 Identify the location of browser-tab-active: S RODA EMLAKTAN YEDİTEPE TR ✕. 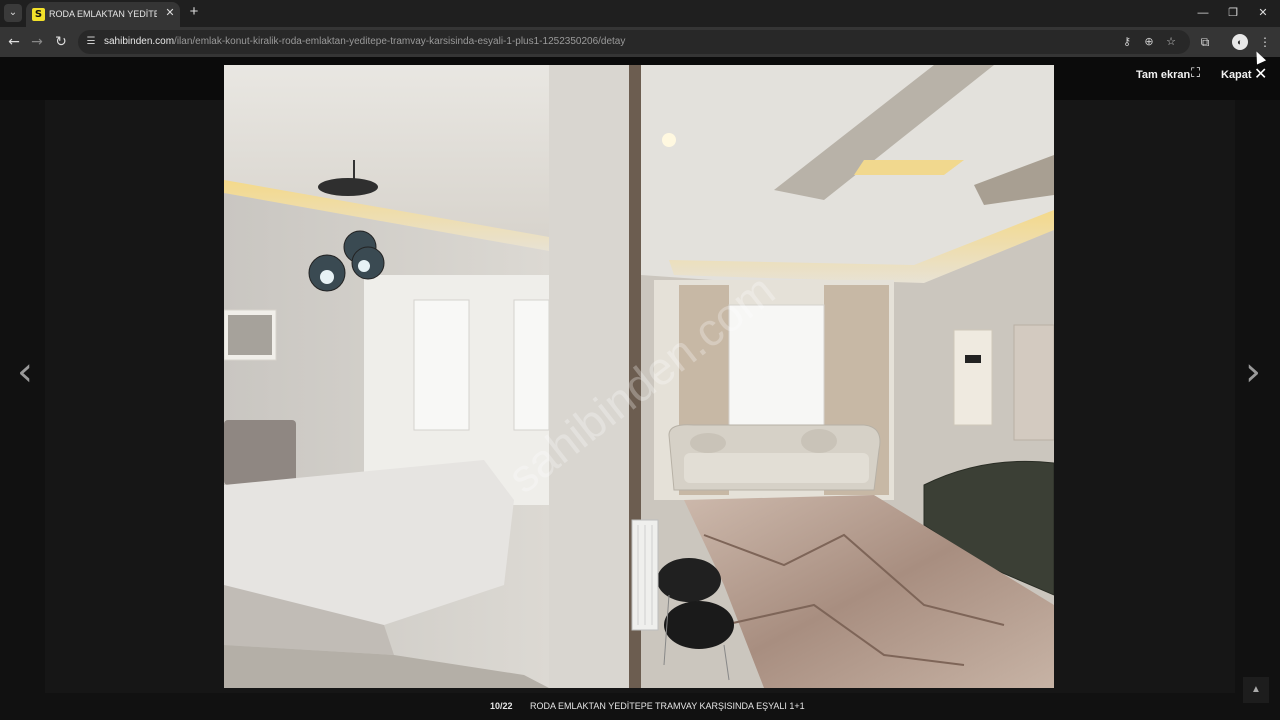
(103, 14).